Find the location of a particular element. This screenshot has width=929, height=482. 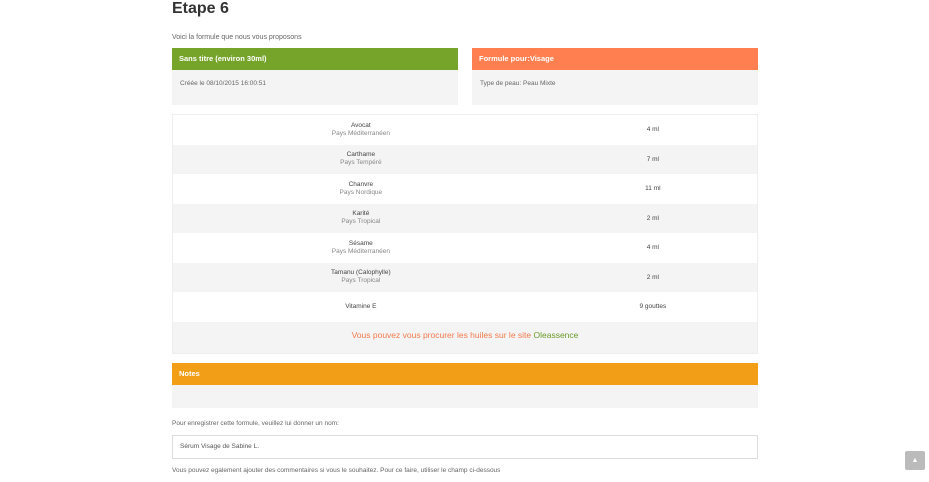

ingredient-row: Chanvre Pays Nordique 11 ml is located at coordinates (465, 189).